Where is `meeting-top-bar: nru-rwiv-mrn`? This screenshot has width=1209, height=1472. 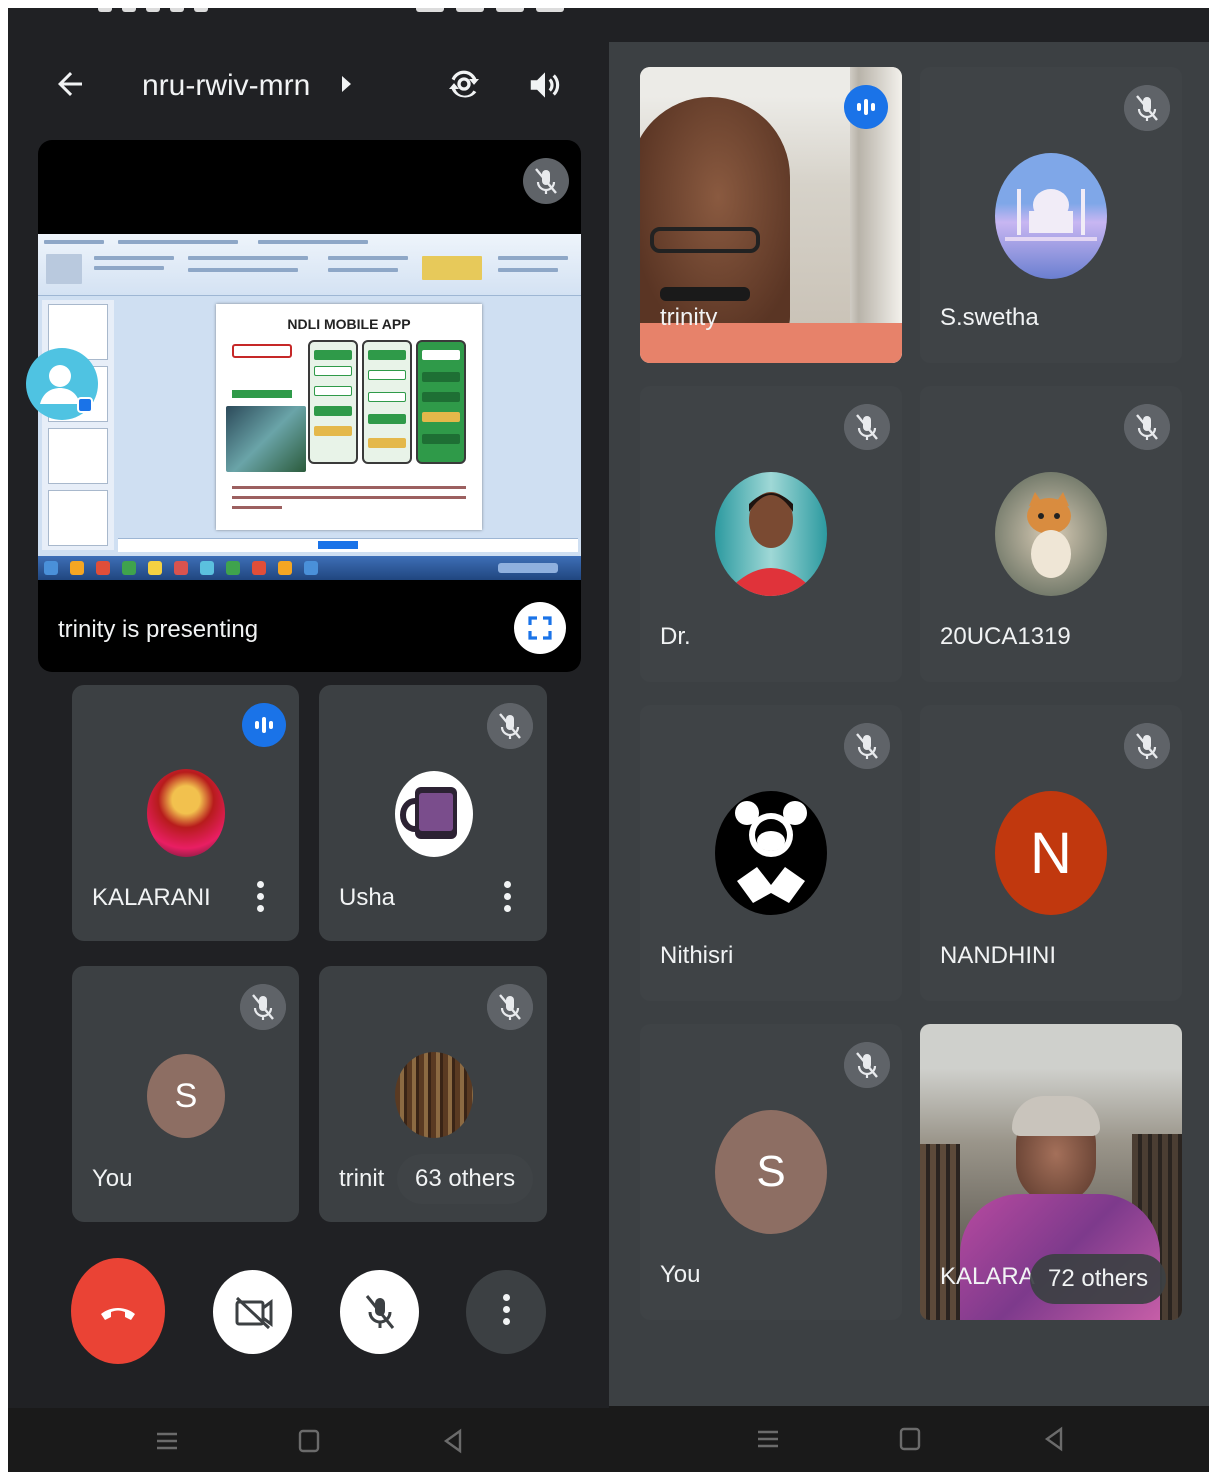 meeting-top-bar: nru-rwiv-mrn is located at coordinates (308, 86).